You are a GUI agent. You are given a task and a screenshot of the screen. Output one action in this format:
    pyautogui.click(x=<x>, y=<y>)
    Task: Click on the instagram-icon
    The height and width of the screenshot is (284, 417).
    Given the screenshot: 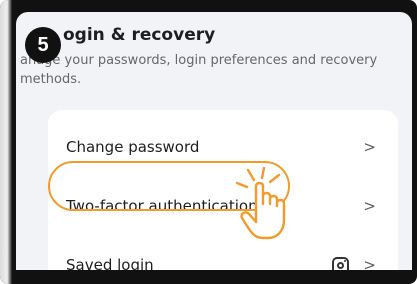 What is the action you would take?
    pyautogui.click(x=341, y=263)
    